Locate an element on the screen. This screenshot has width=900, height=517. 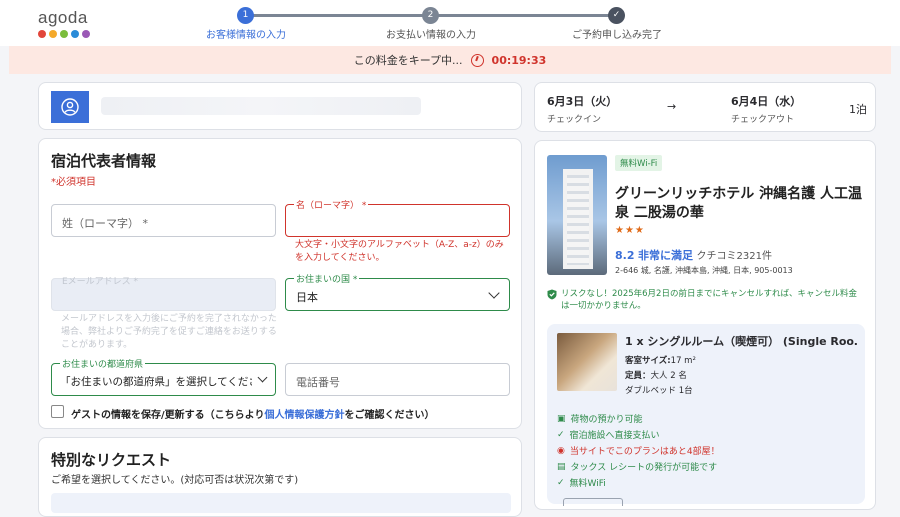
feature-luggage: ▣ 荷物の預かり可能 is located at coordinates (600, 419).